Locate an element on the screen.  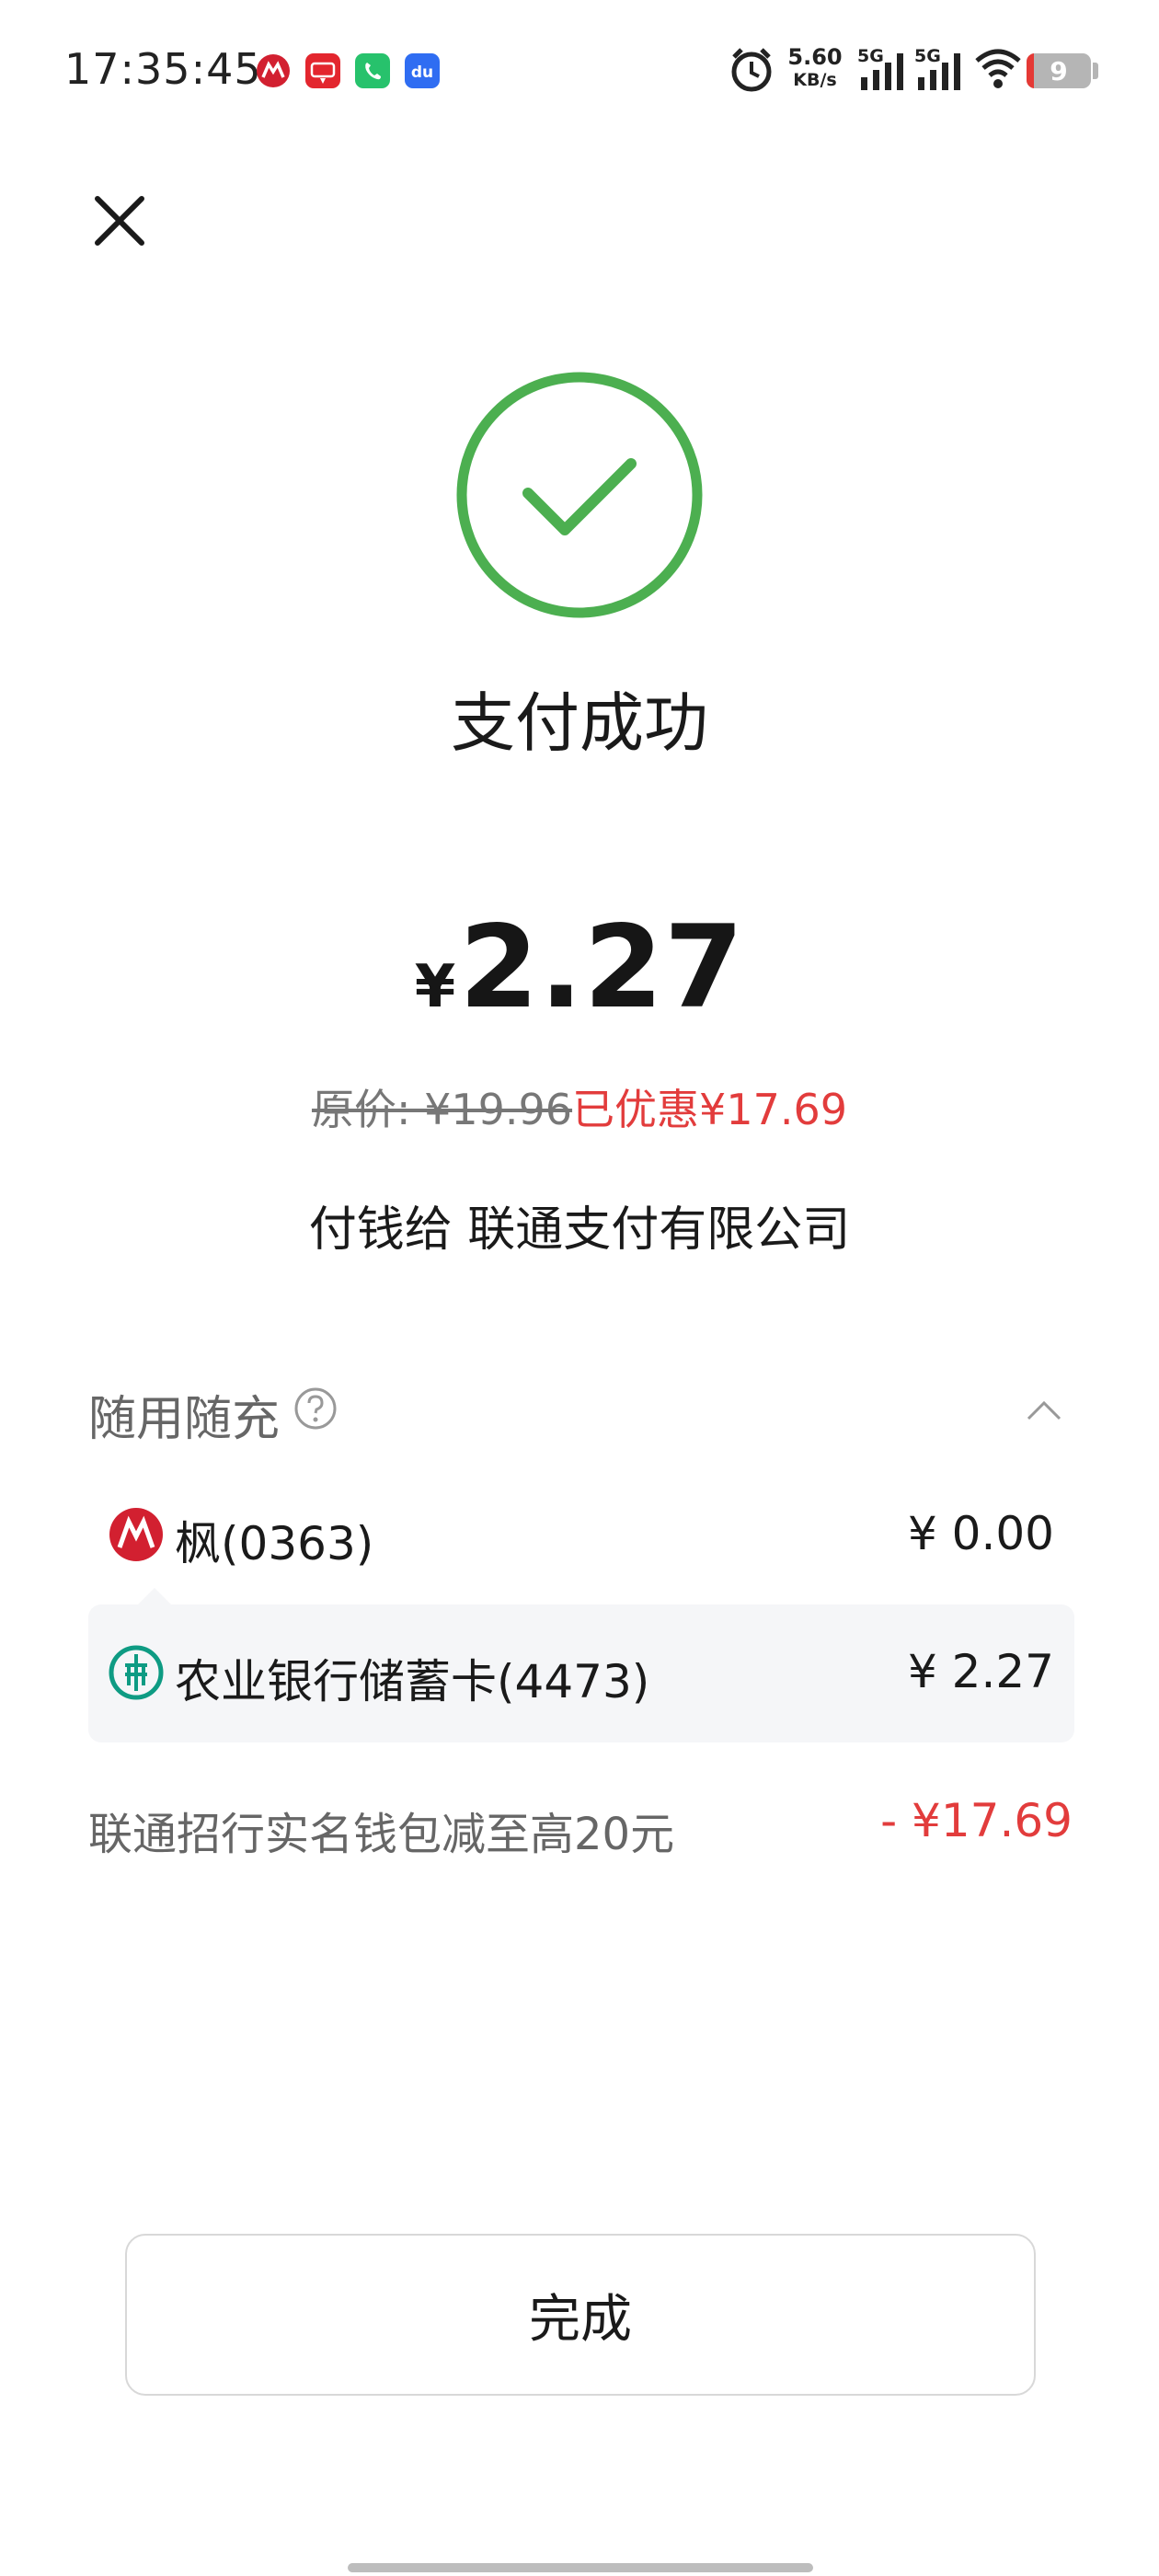
signal-1: 5G is located at coordinates (883, 70).